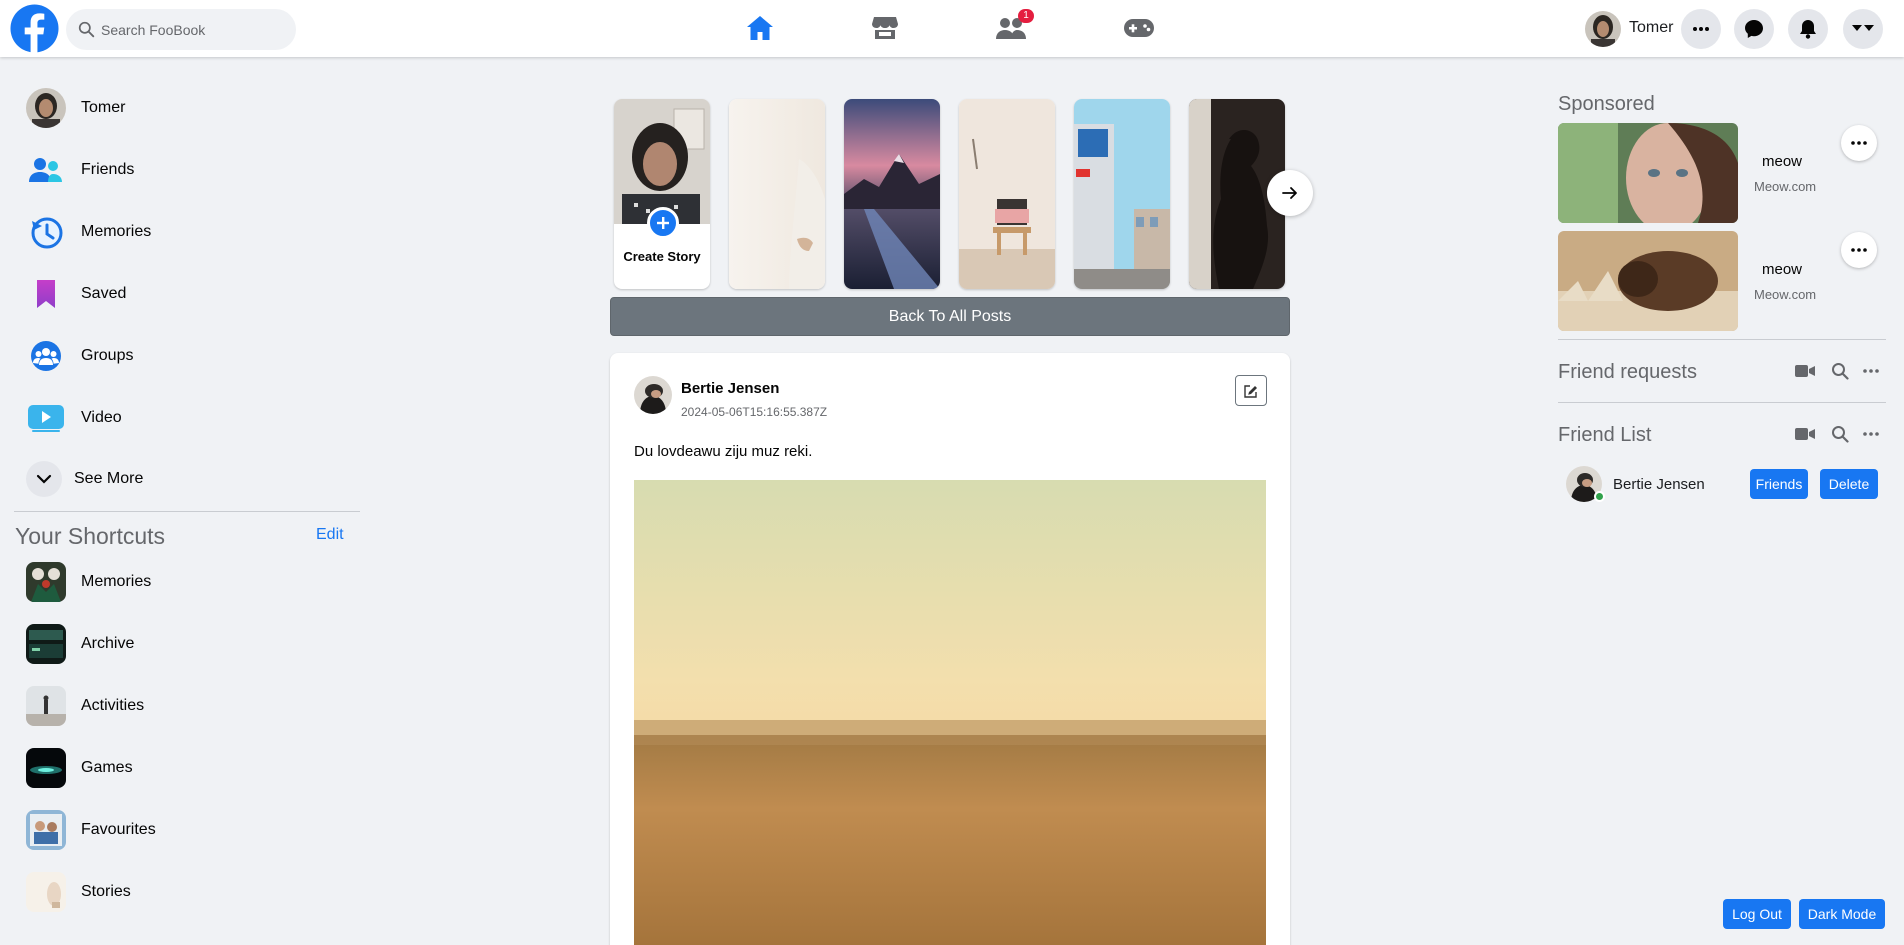 This screenshot has height=945, width=1904. Describe the element at coordinates (1606, 104) in the screenshot. I see `sponsored-heading: Sponsored` at that location.